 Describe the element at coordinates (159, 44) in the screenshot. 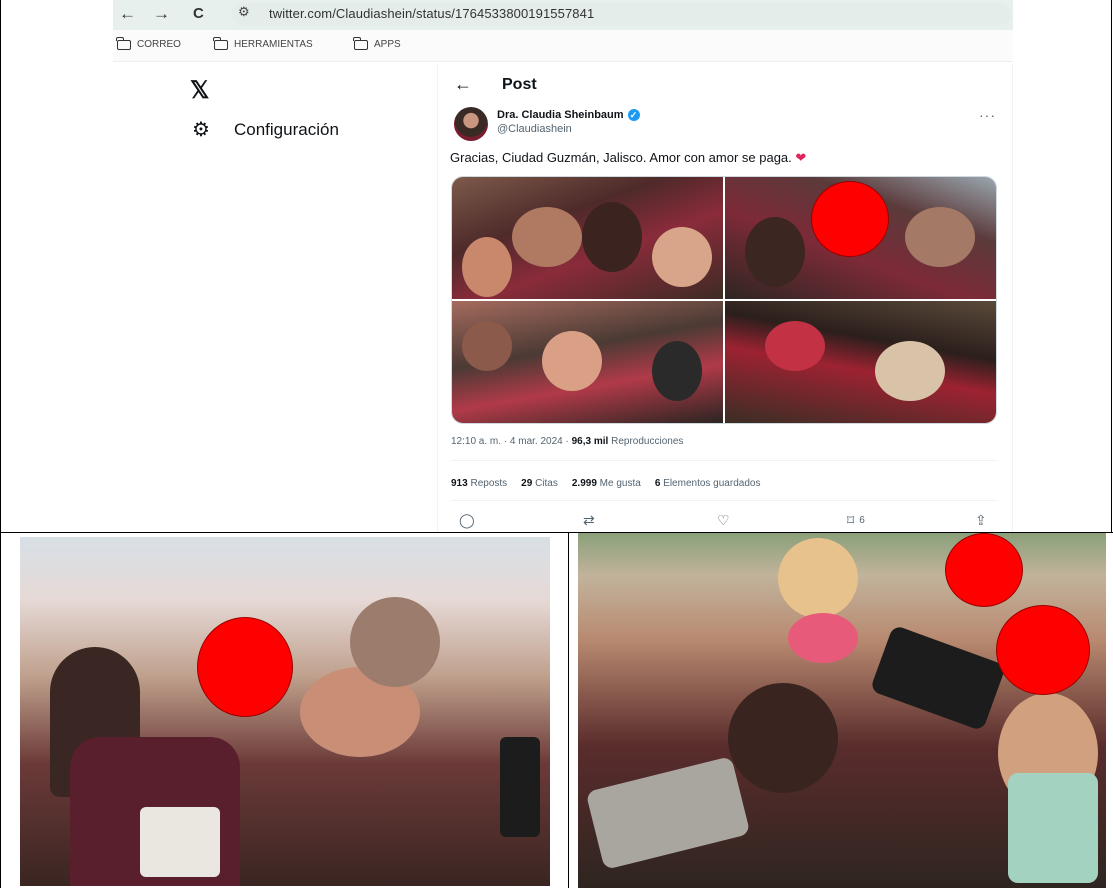

I see `bookmark-label: CORREO` at that location.